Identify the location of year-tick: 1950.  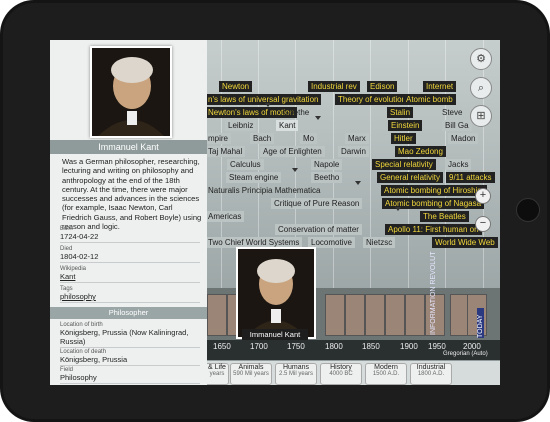
(437, 346).